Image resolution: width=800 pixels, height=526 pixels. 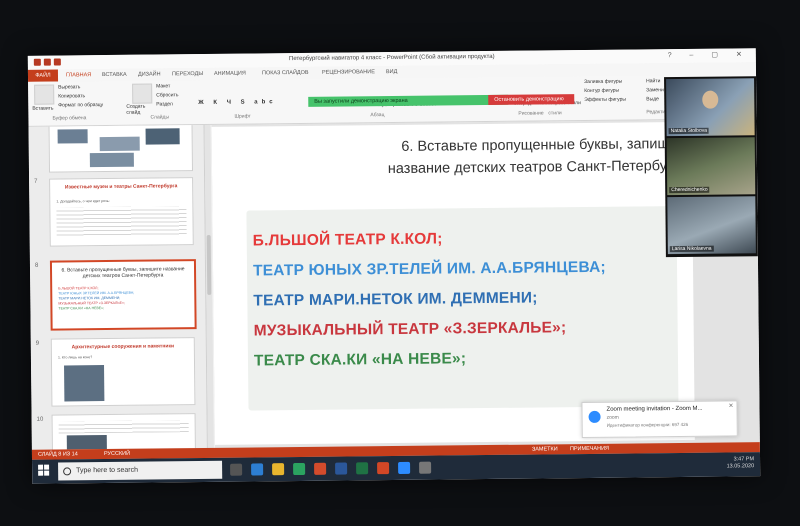 I want to click on slide-counter: СЛАЙД 8 ИЗ 14, so click(x=57, y=454).